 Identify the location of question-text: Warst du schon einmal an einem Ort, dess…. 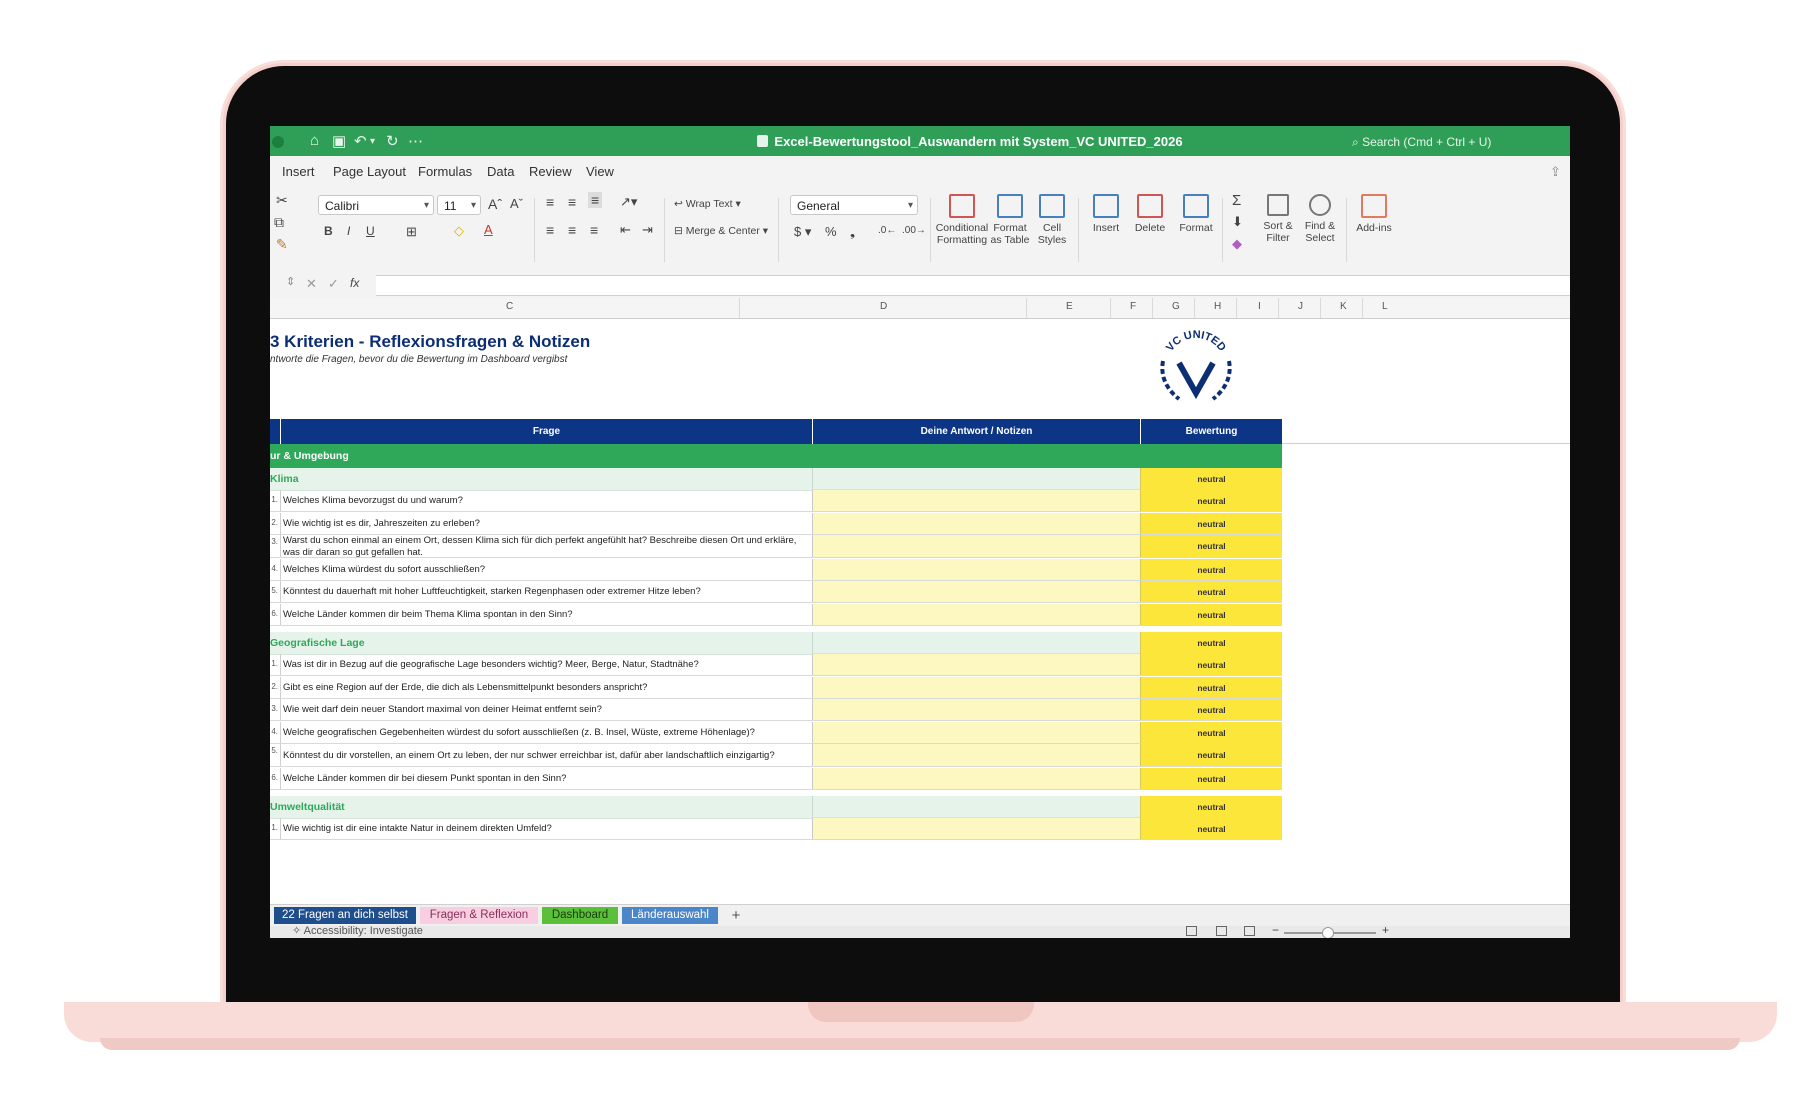
(545, 546).